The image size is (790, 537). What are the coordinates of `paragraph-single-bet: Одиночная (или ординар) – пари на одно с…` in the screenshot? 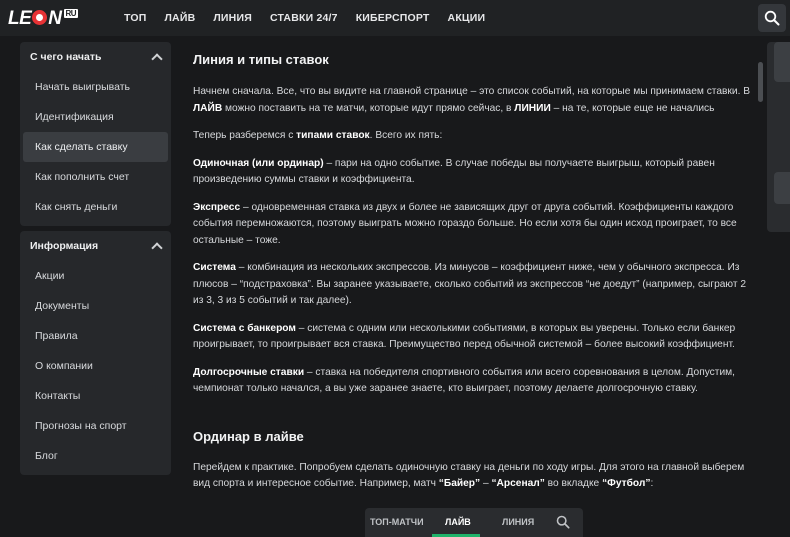 It's located at (474, 172).